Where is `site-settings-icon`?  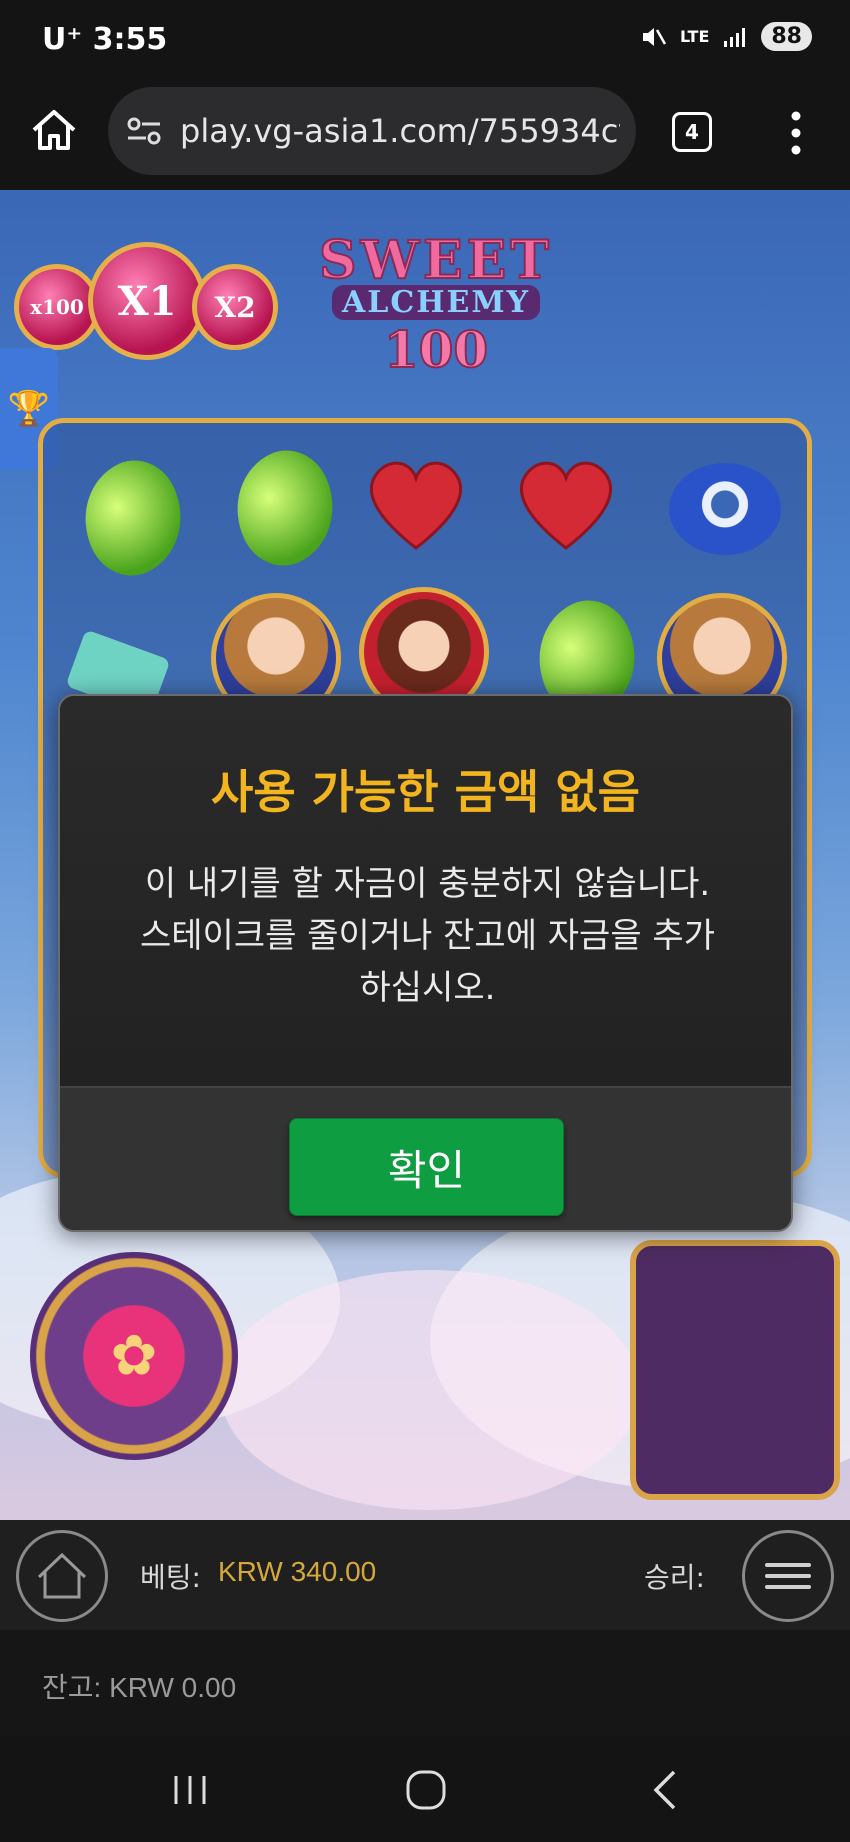 site-settings-icon is located at coordinates (144, 131).